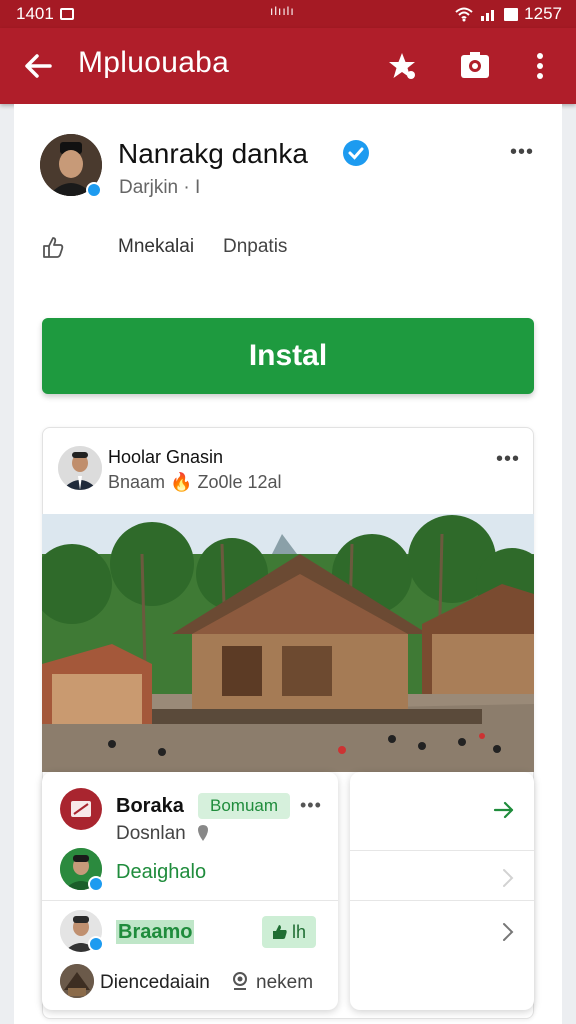 This screenshot has height=1024, width=576. I want to click on profile-more-icon: •••, so click(522, 152).